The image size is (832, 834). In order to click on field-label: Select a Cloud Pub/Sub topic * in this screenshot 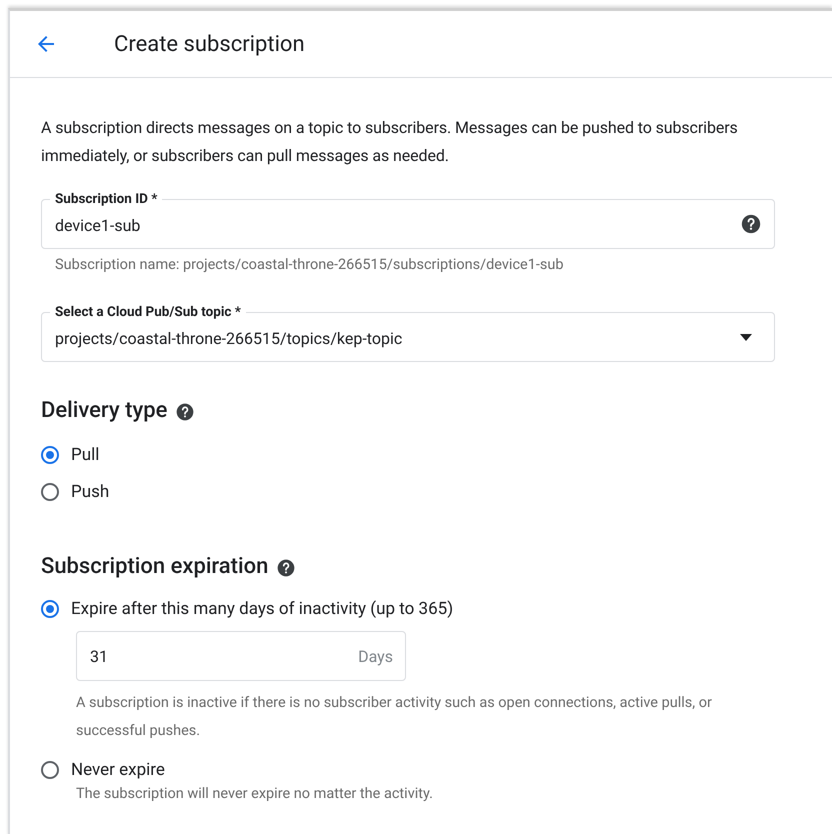, I will do `click(148, 312)`.